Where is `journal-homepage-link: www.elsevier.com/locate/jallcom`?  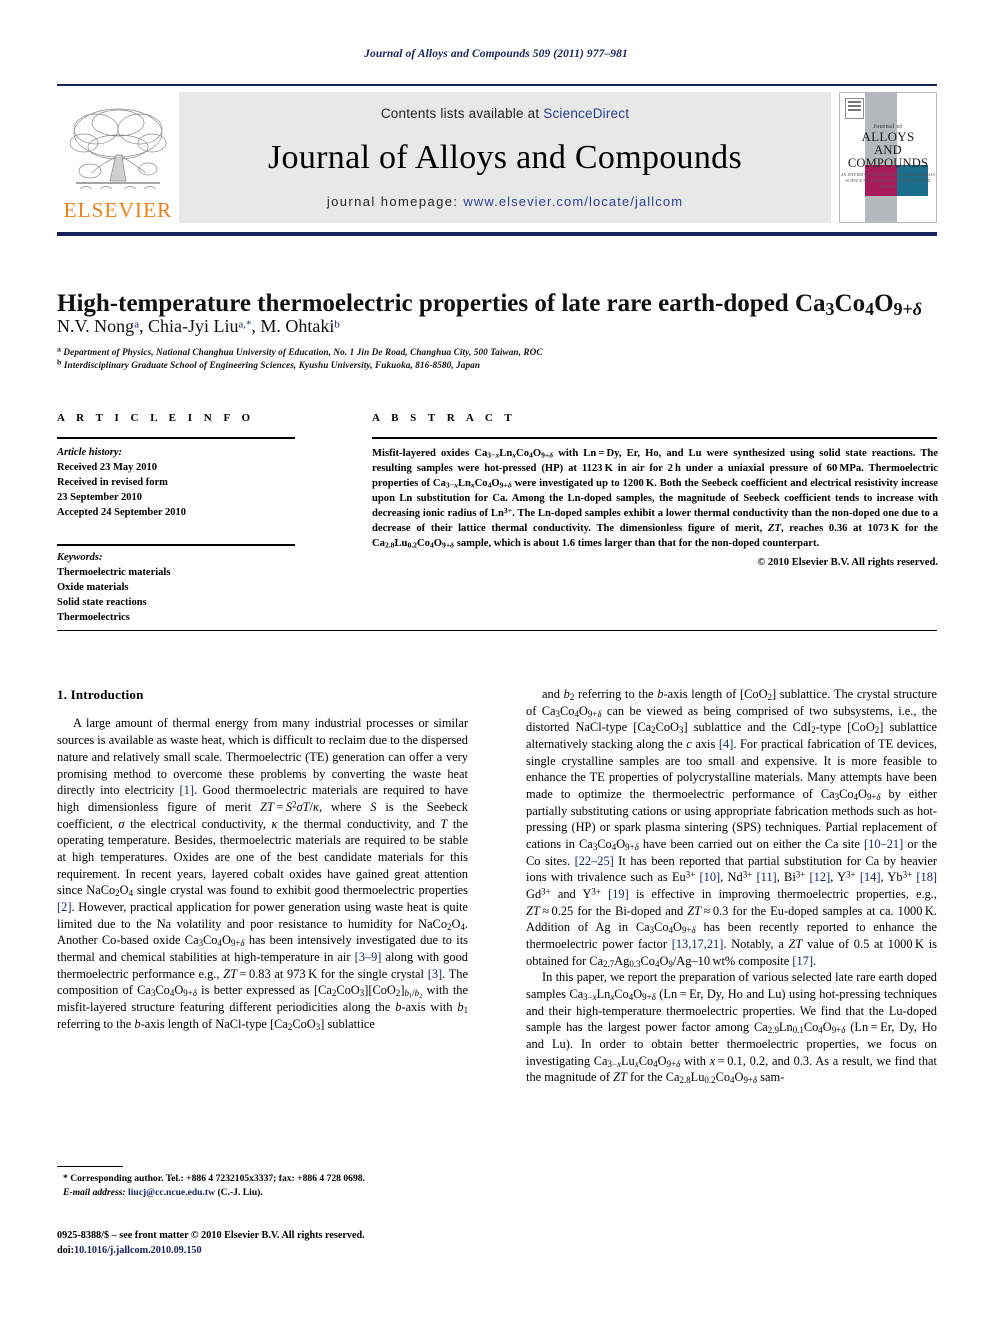
journal-homepage-link: www.elsevier.com/locate/jallcom is located at coordinates (573, 201).